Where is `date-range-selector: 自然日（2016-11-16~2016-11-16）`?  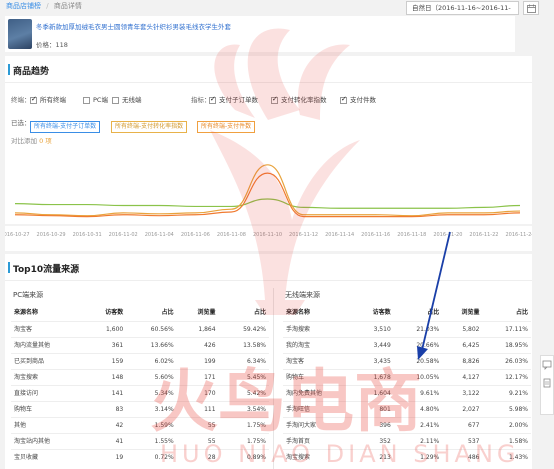
date-range-selector: 自然日（2016-11-16~2016-11-16） is located at coordinates (462, 12).